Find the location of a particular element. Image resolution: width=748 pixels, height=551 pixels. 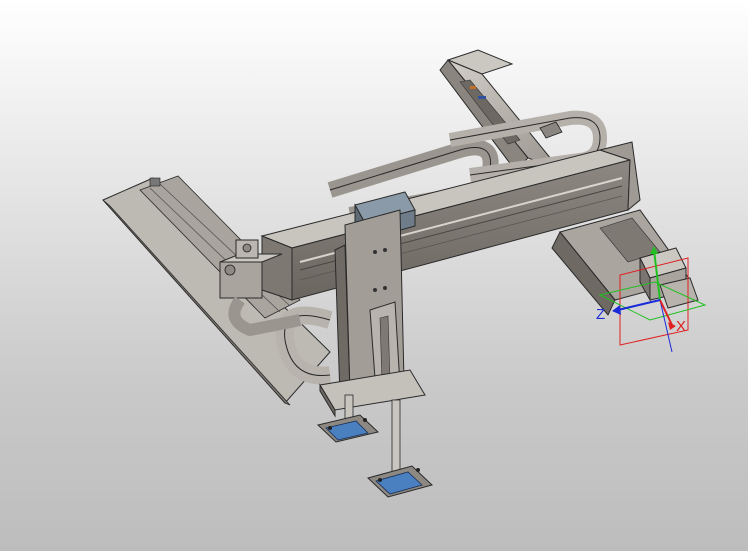

x-axis-label: X is located at coordinates (681, 326).